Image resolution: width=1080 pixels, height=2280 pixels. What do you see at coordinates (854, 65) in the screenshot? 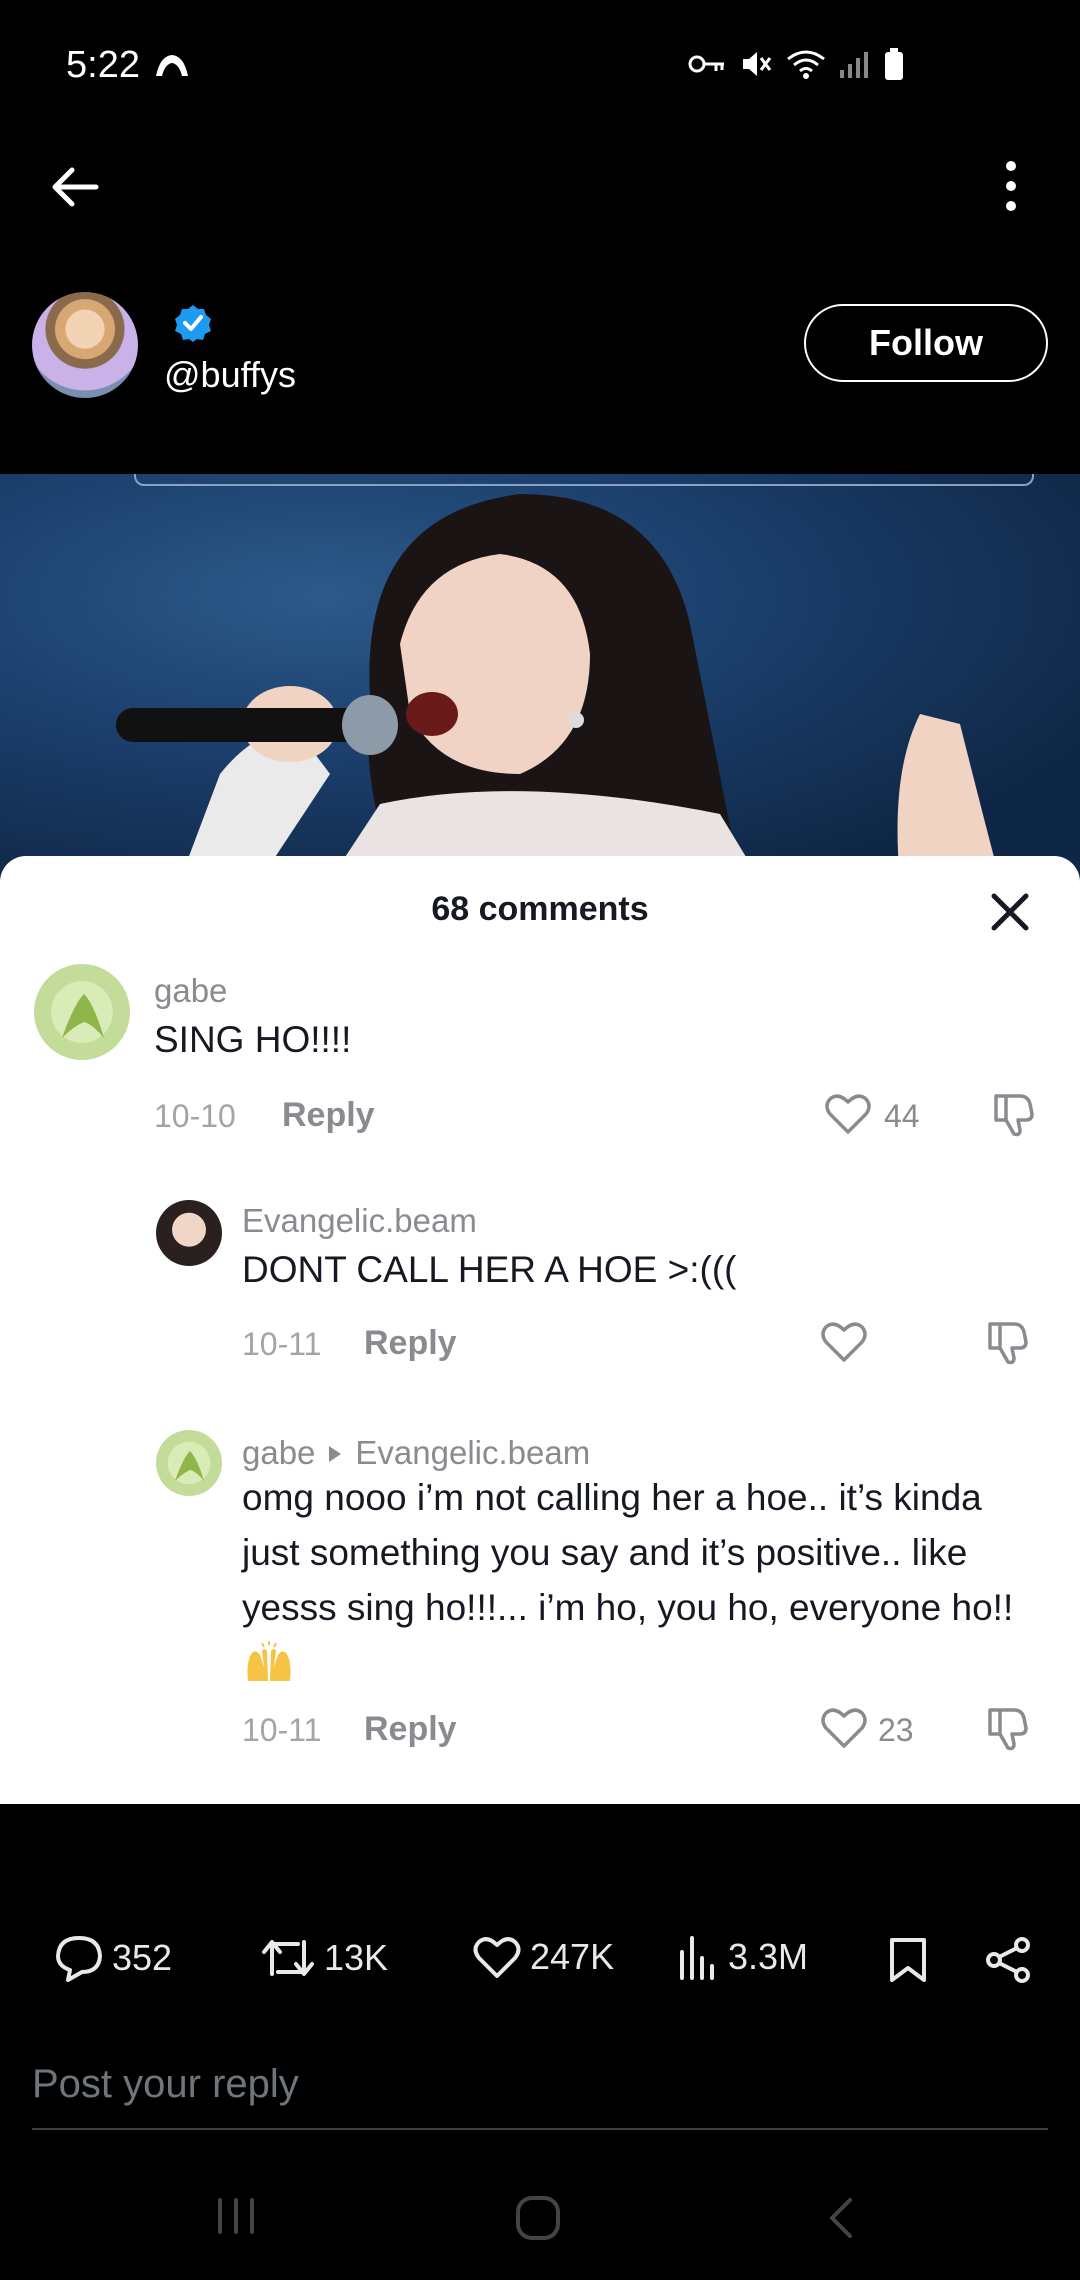
I see `signal-icon` at bounding box center [854, 65].